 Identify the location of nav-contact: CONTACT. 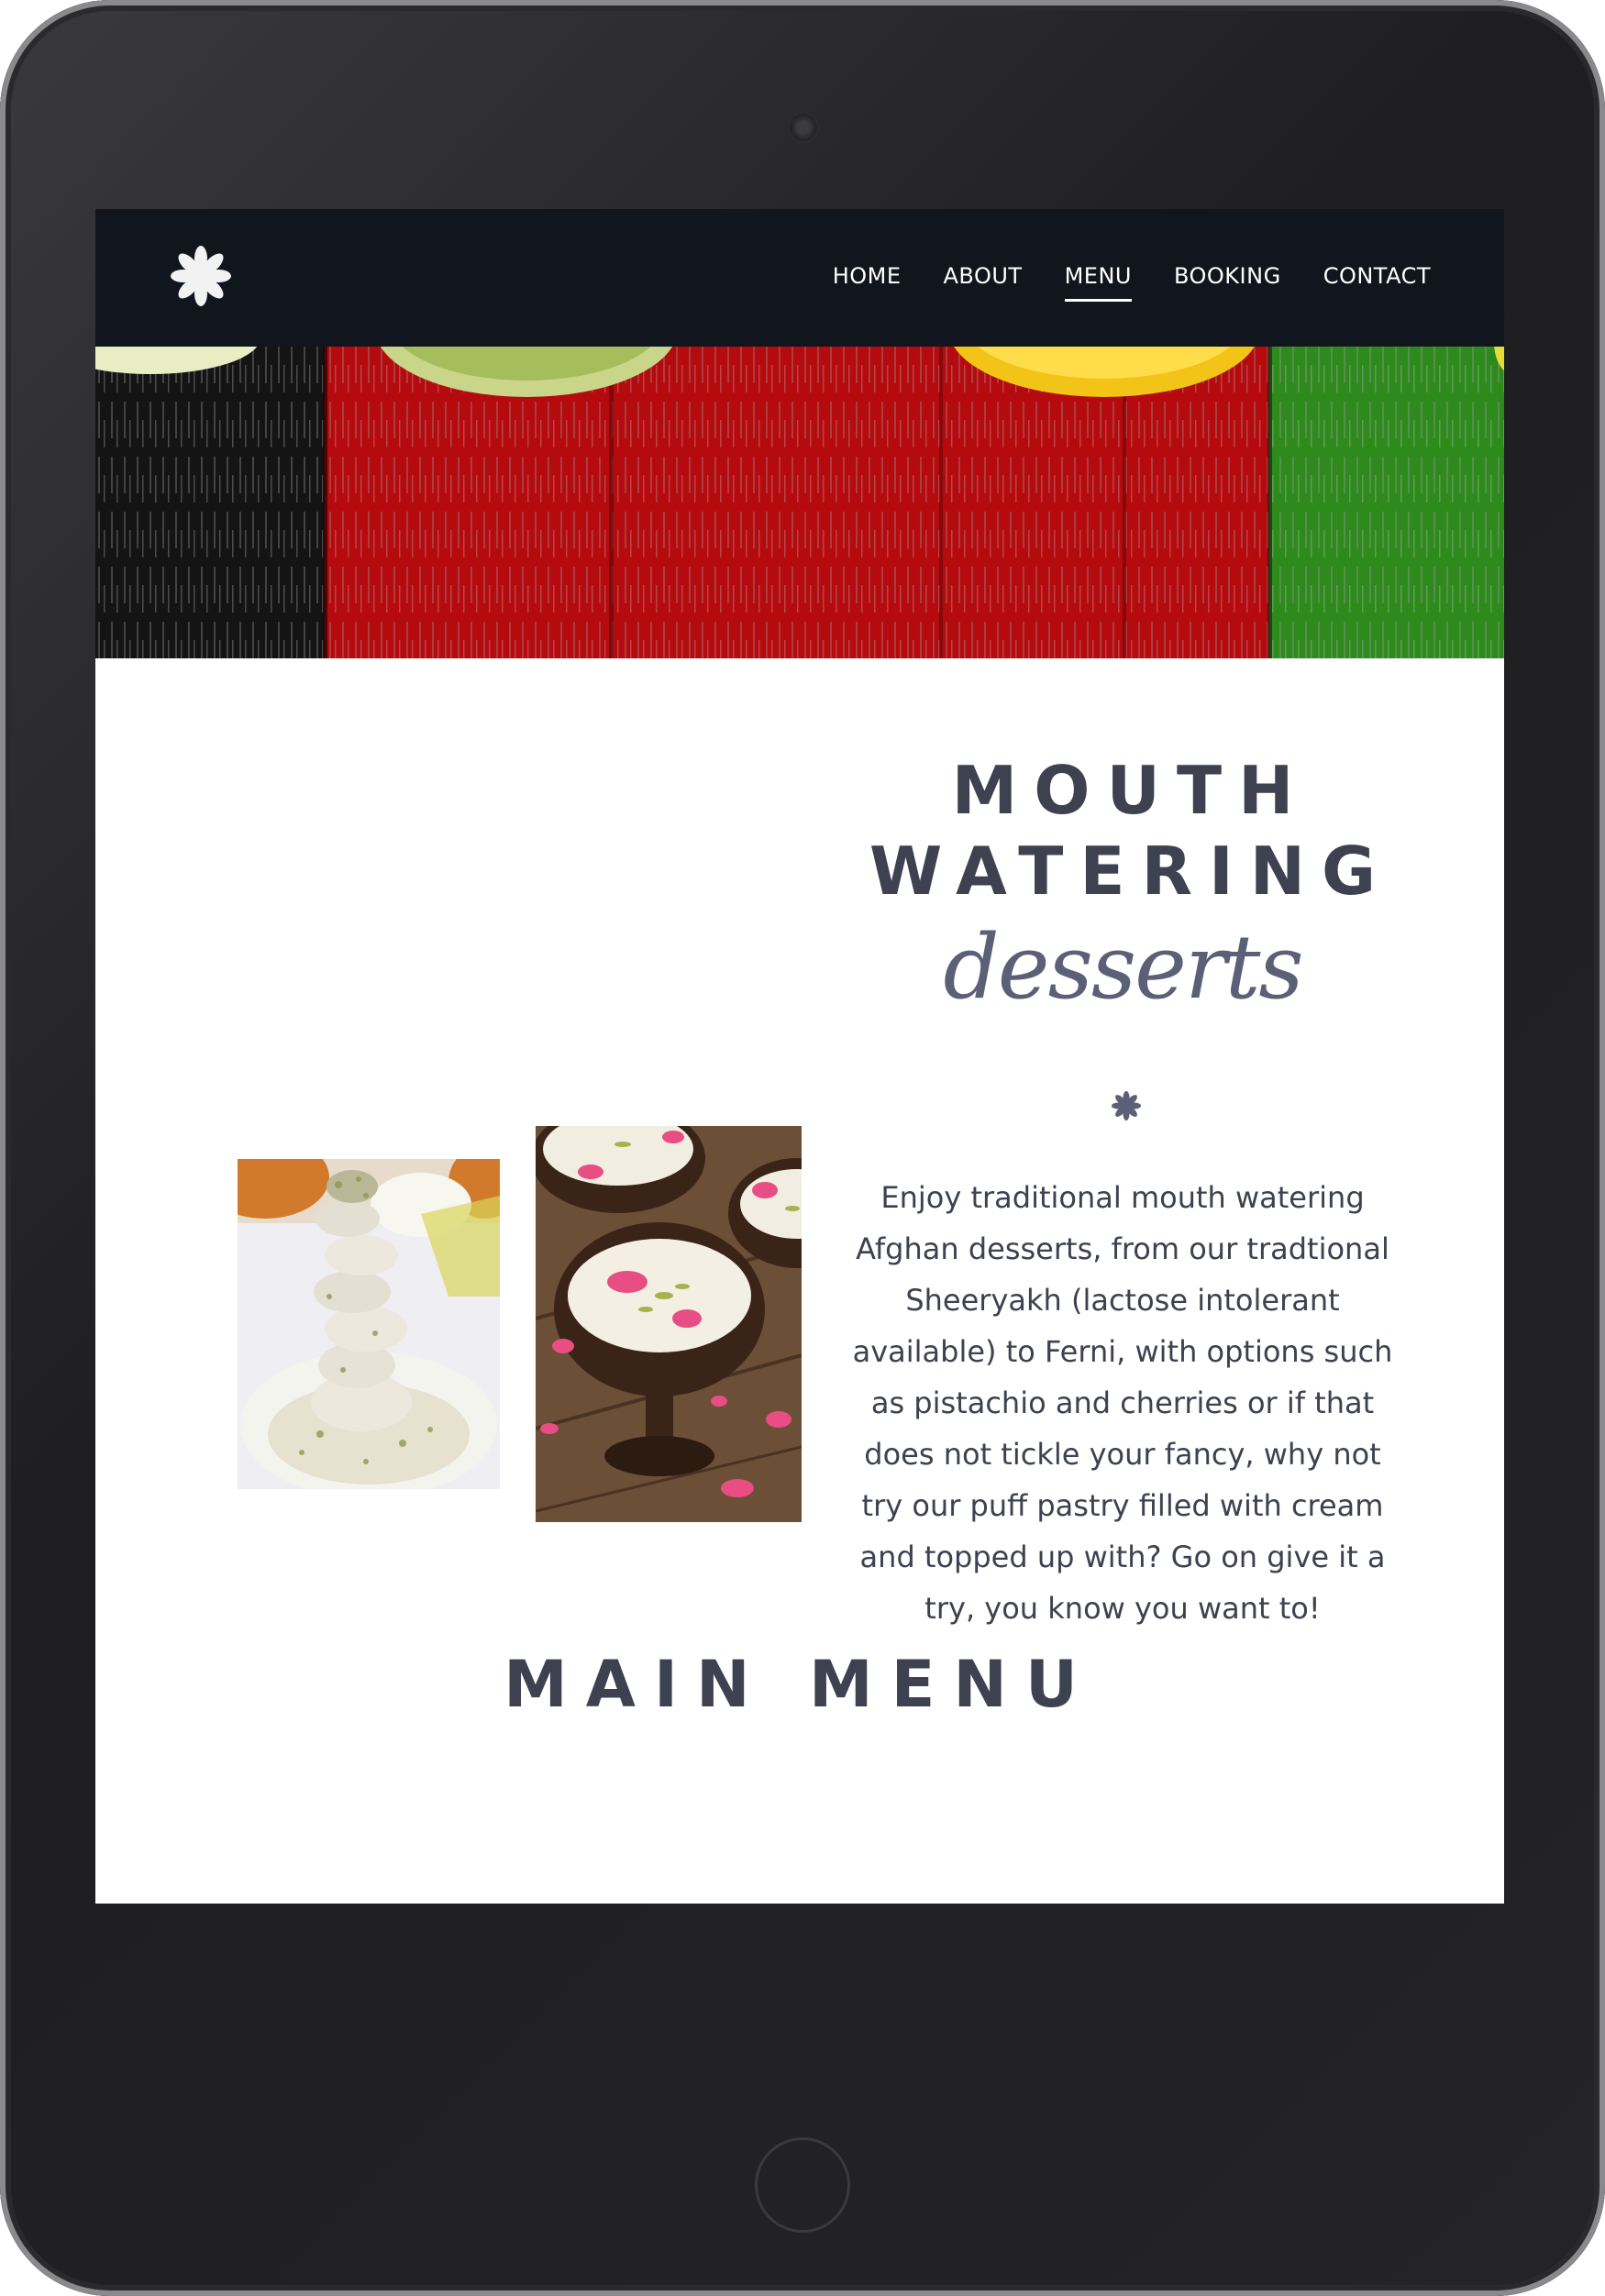
(1377, 278).